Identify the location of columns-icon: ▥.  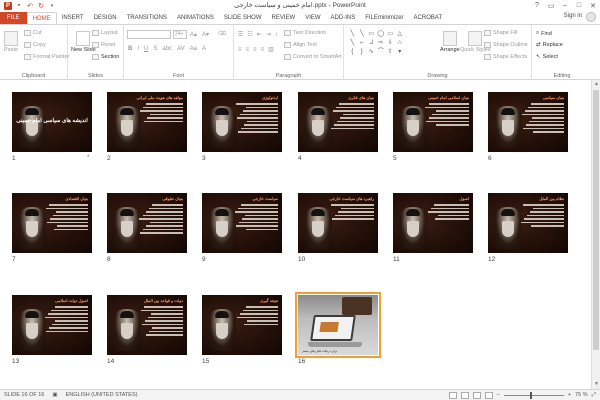
(271, 49).